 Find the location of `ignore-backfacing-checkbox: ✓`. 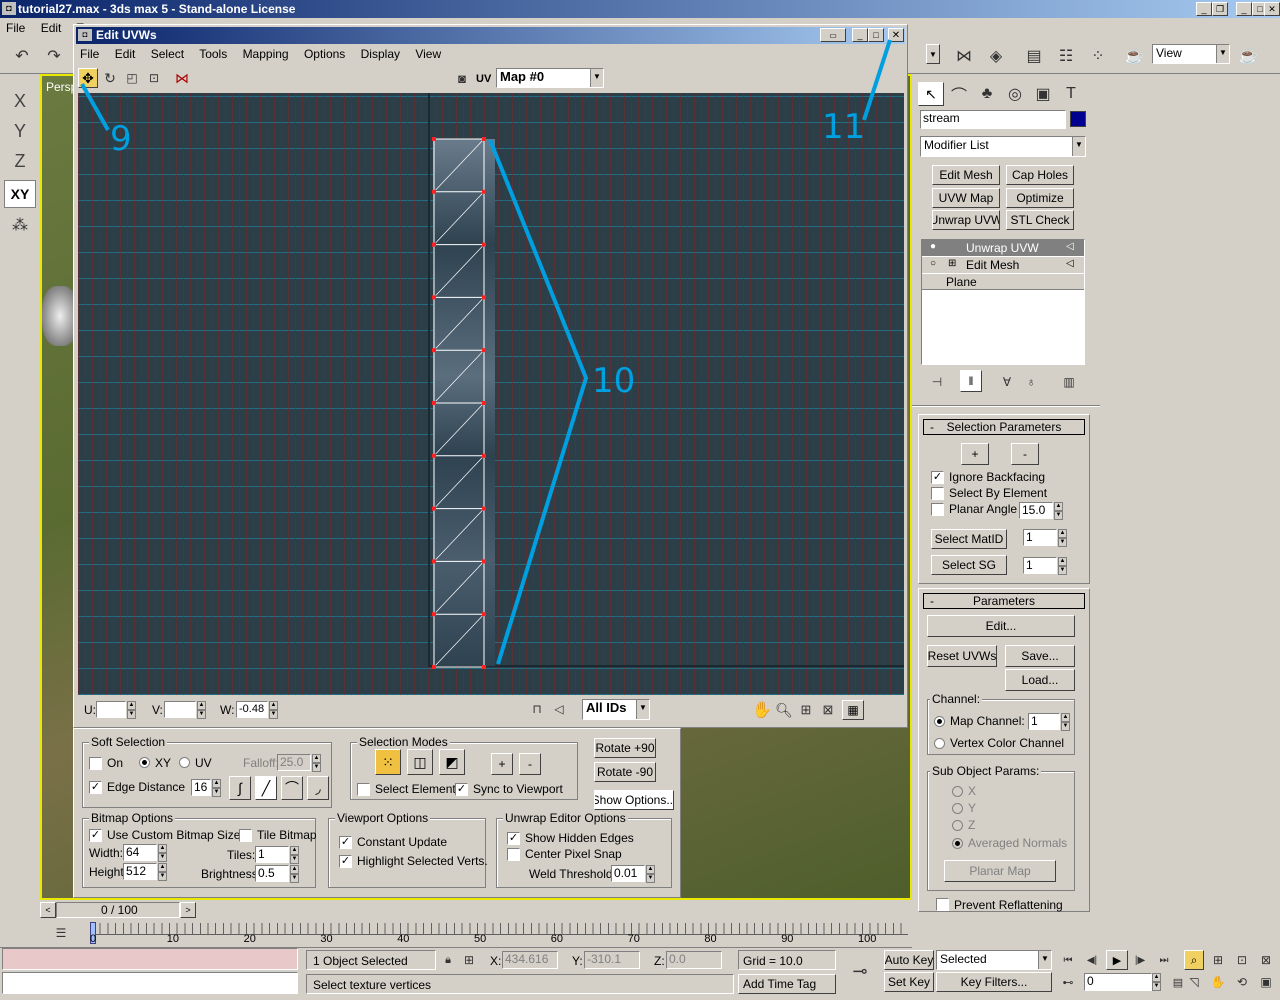

ignore-backfacing-checkbox: ✓ is located at coordinates (937, 477).